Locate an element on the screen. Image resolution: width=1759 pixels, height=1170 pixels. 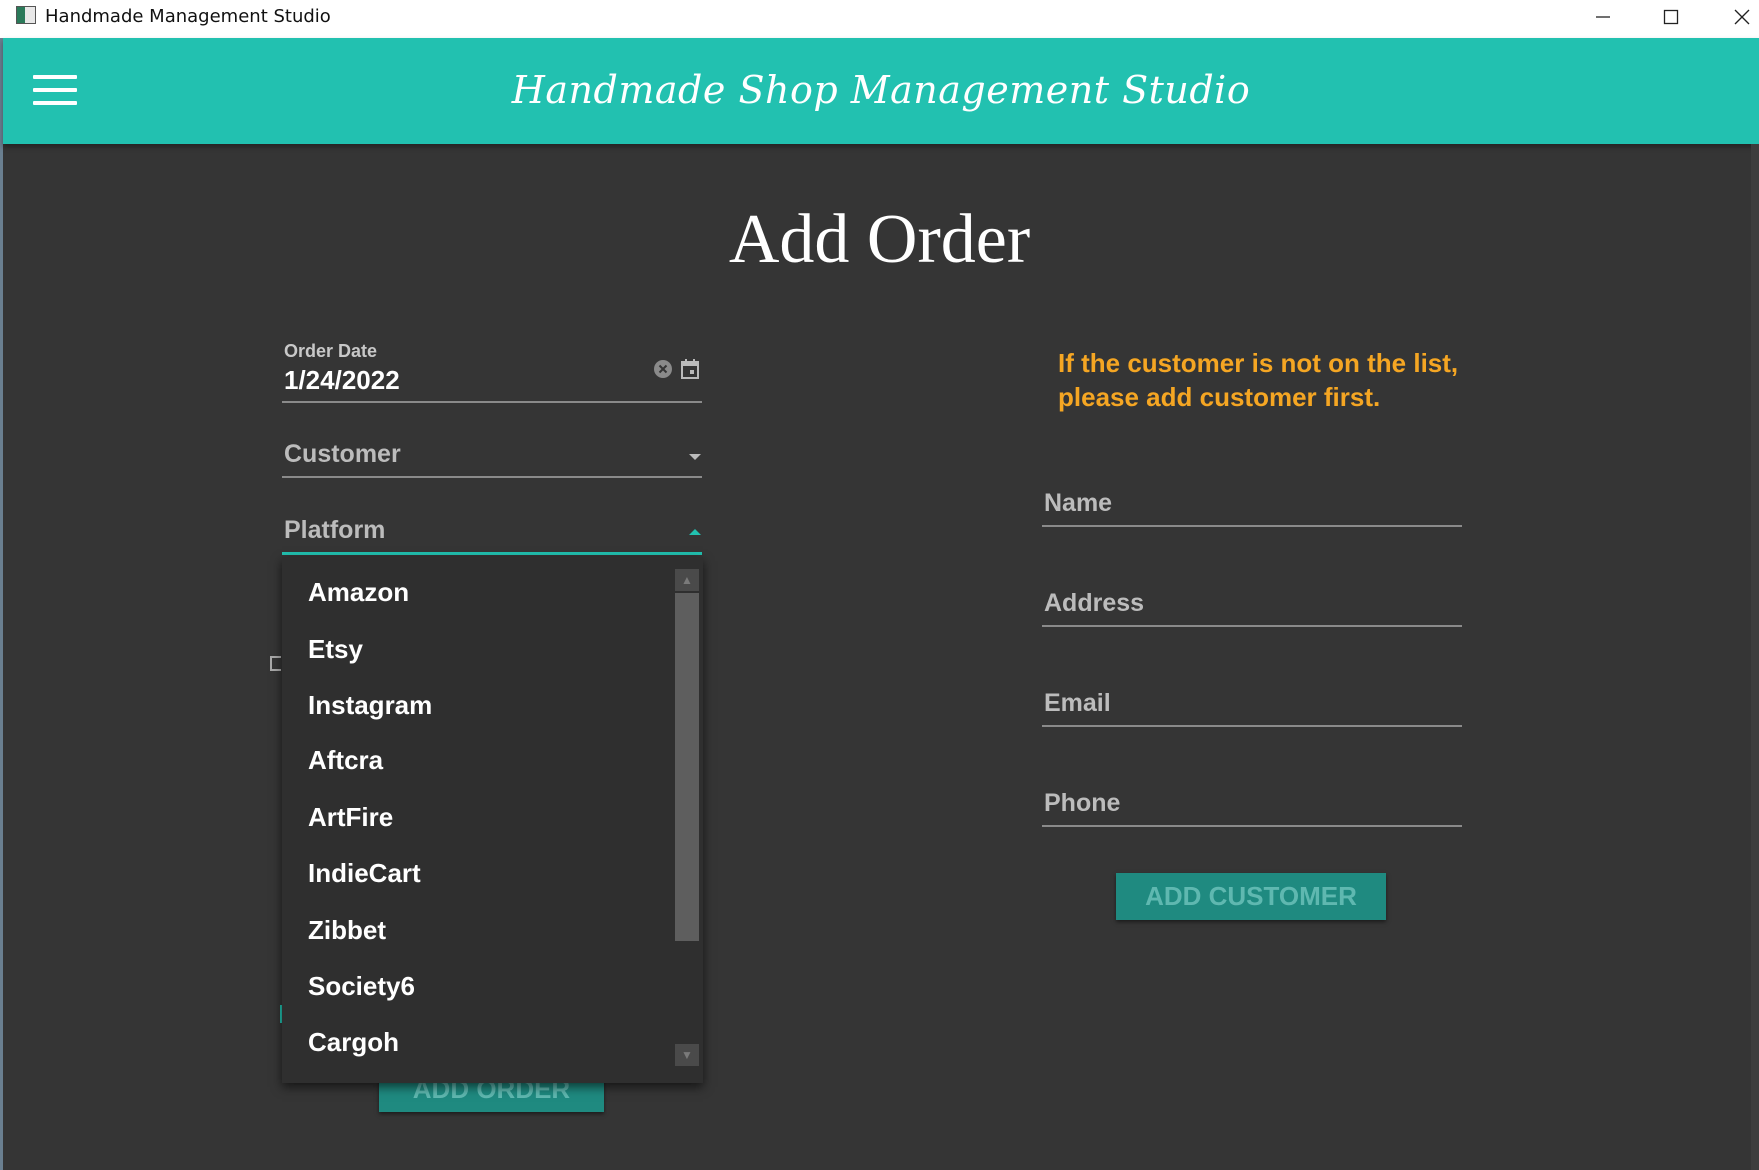
email-underline is located at coordinates (1252, 726).